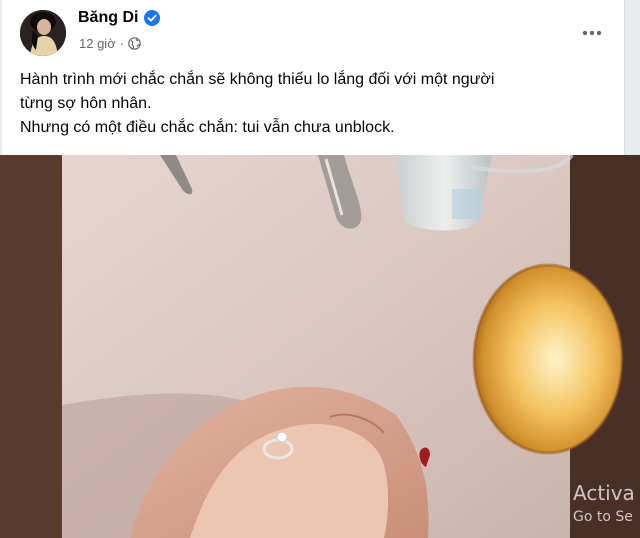 The width and height of the screenshot is (640, 538). I want to click on activation-watermark: Activa Go to Se, so click(604, 504).